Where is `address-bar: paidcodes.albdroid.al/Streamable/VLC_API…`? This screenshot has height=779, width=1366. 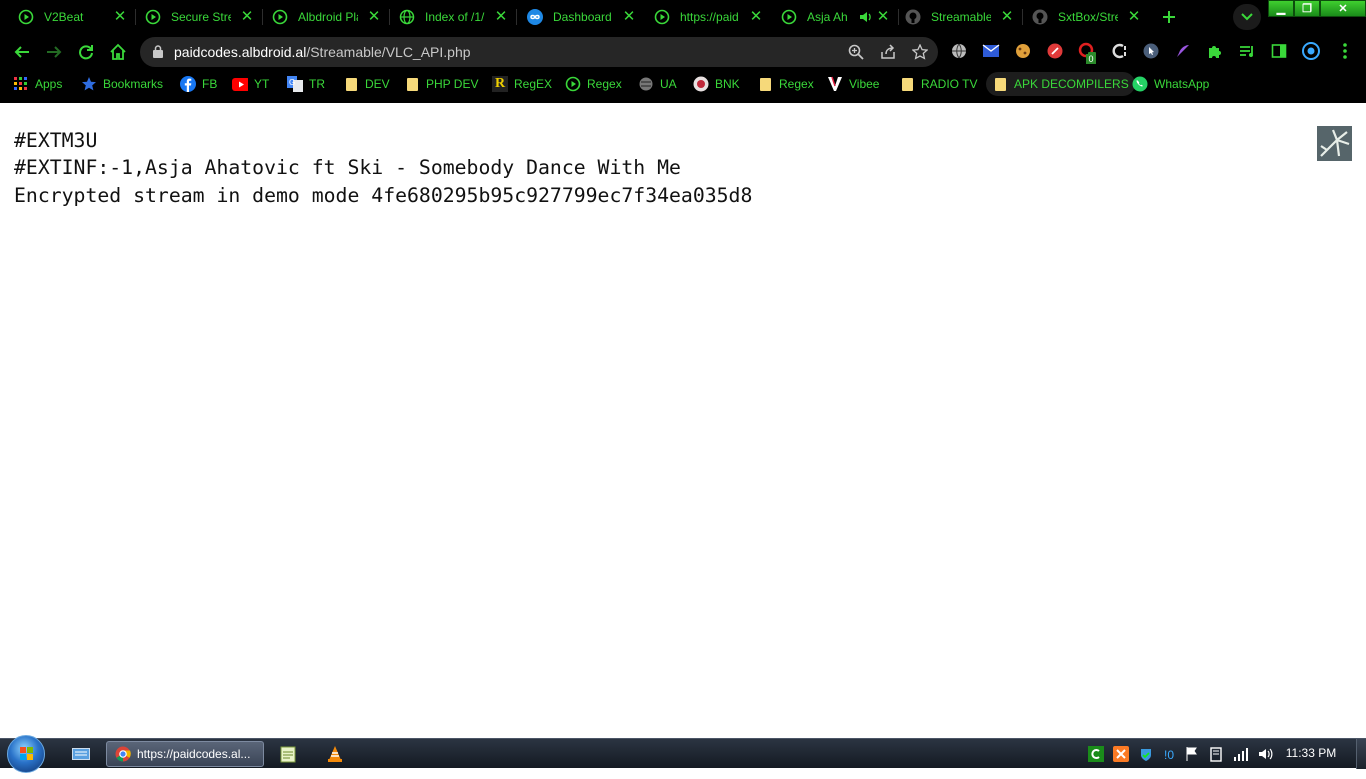 address-bar: paidcodes.albdroid.al/Streamable/VLC_API… is located at coordinates (539, 52).